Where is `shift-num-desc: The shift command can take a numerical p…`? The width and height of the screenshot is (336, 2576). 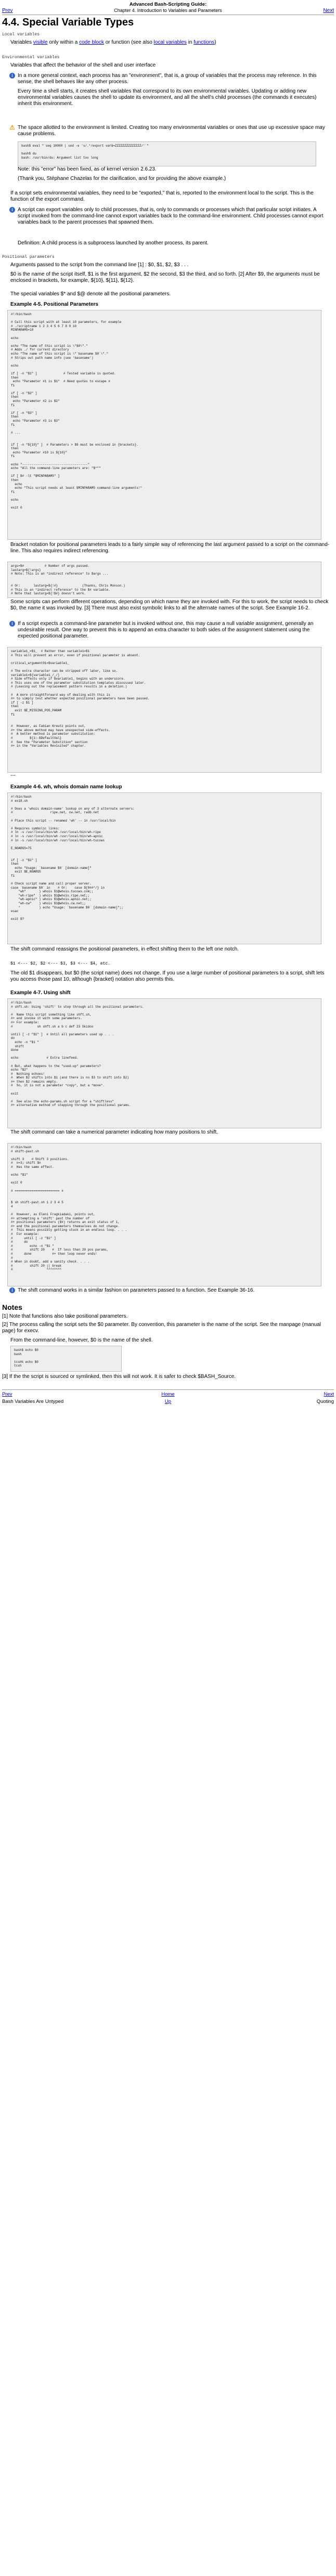
shift-num-desc: The shift command can take a numerical p… is located at coordinates (114, 1132).